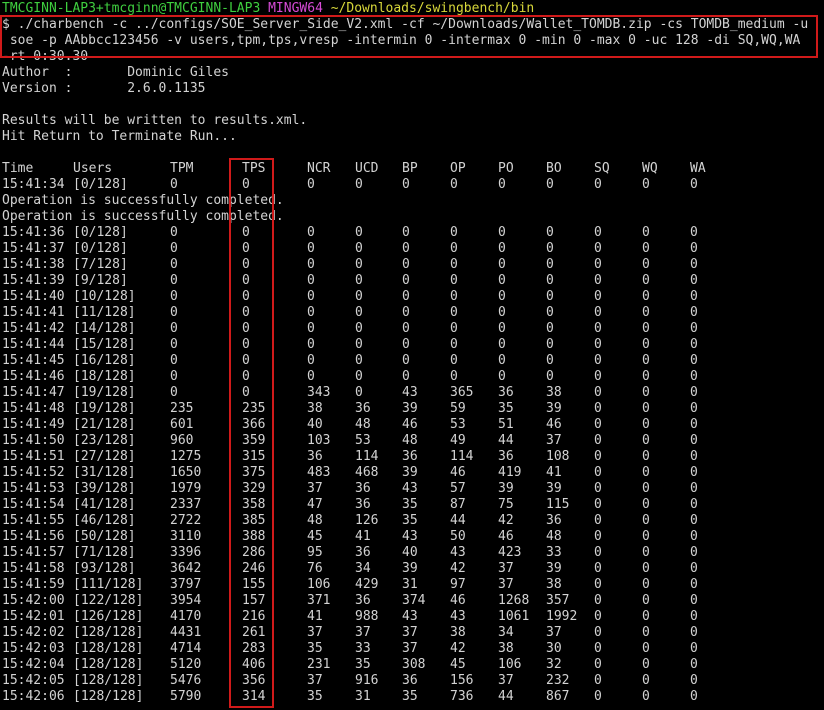 The height and width of the screenshot is (710, 824). Describe the element at coordinates (186, 648) in the screenshot. I see `table-cell-tpm: 4714` at that location.